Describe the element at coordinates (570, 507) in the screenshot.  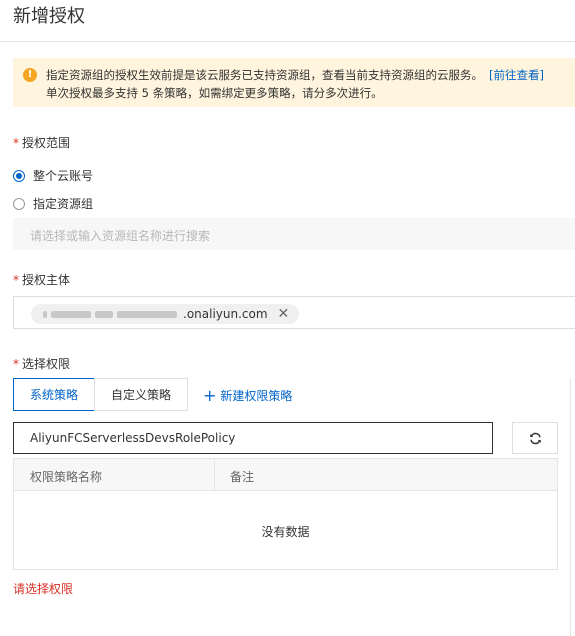
I see `panel-divider` at that location.